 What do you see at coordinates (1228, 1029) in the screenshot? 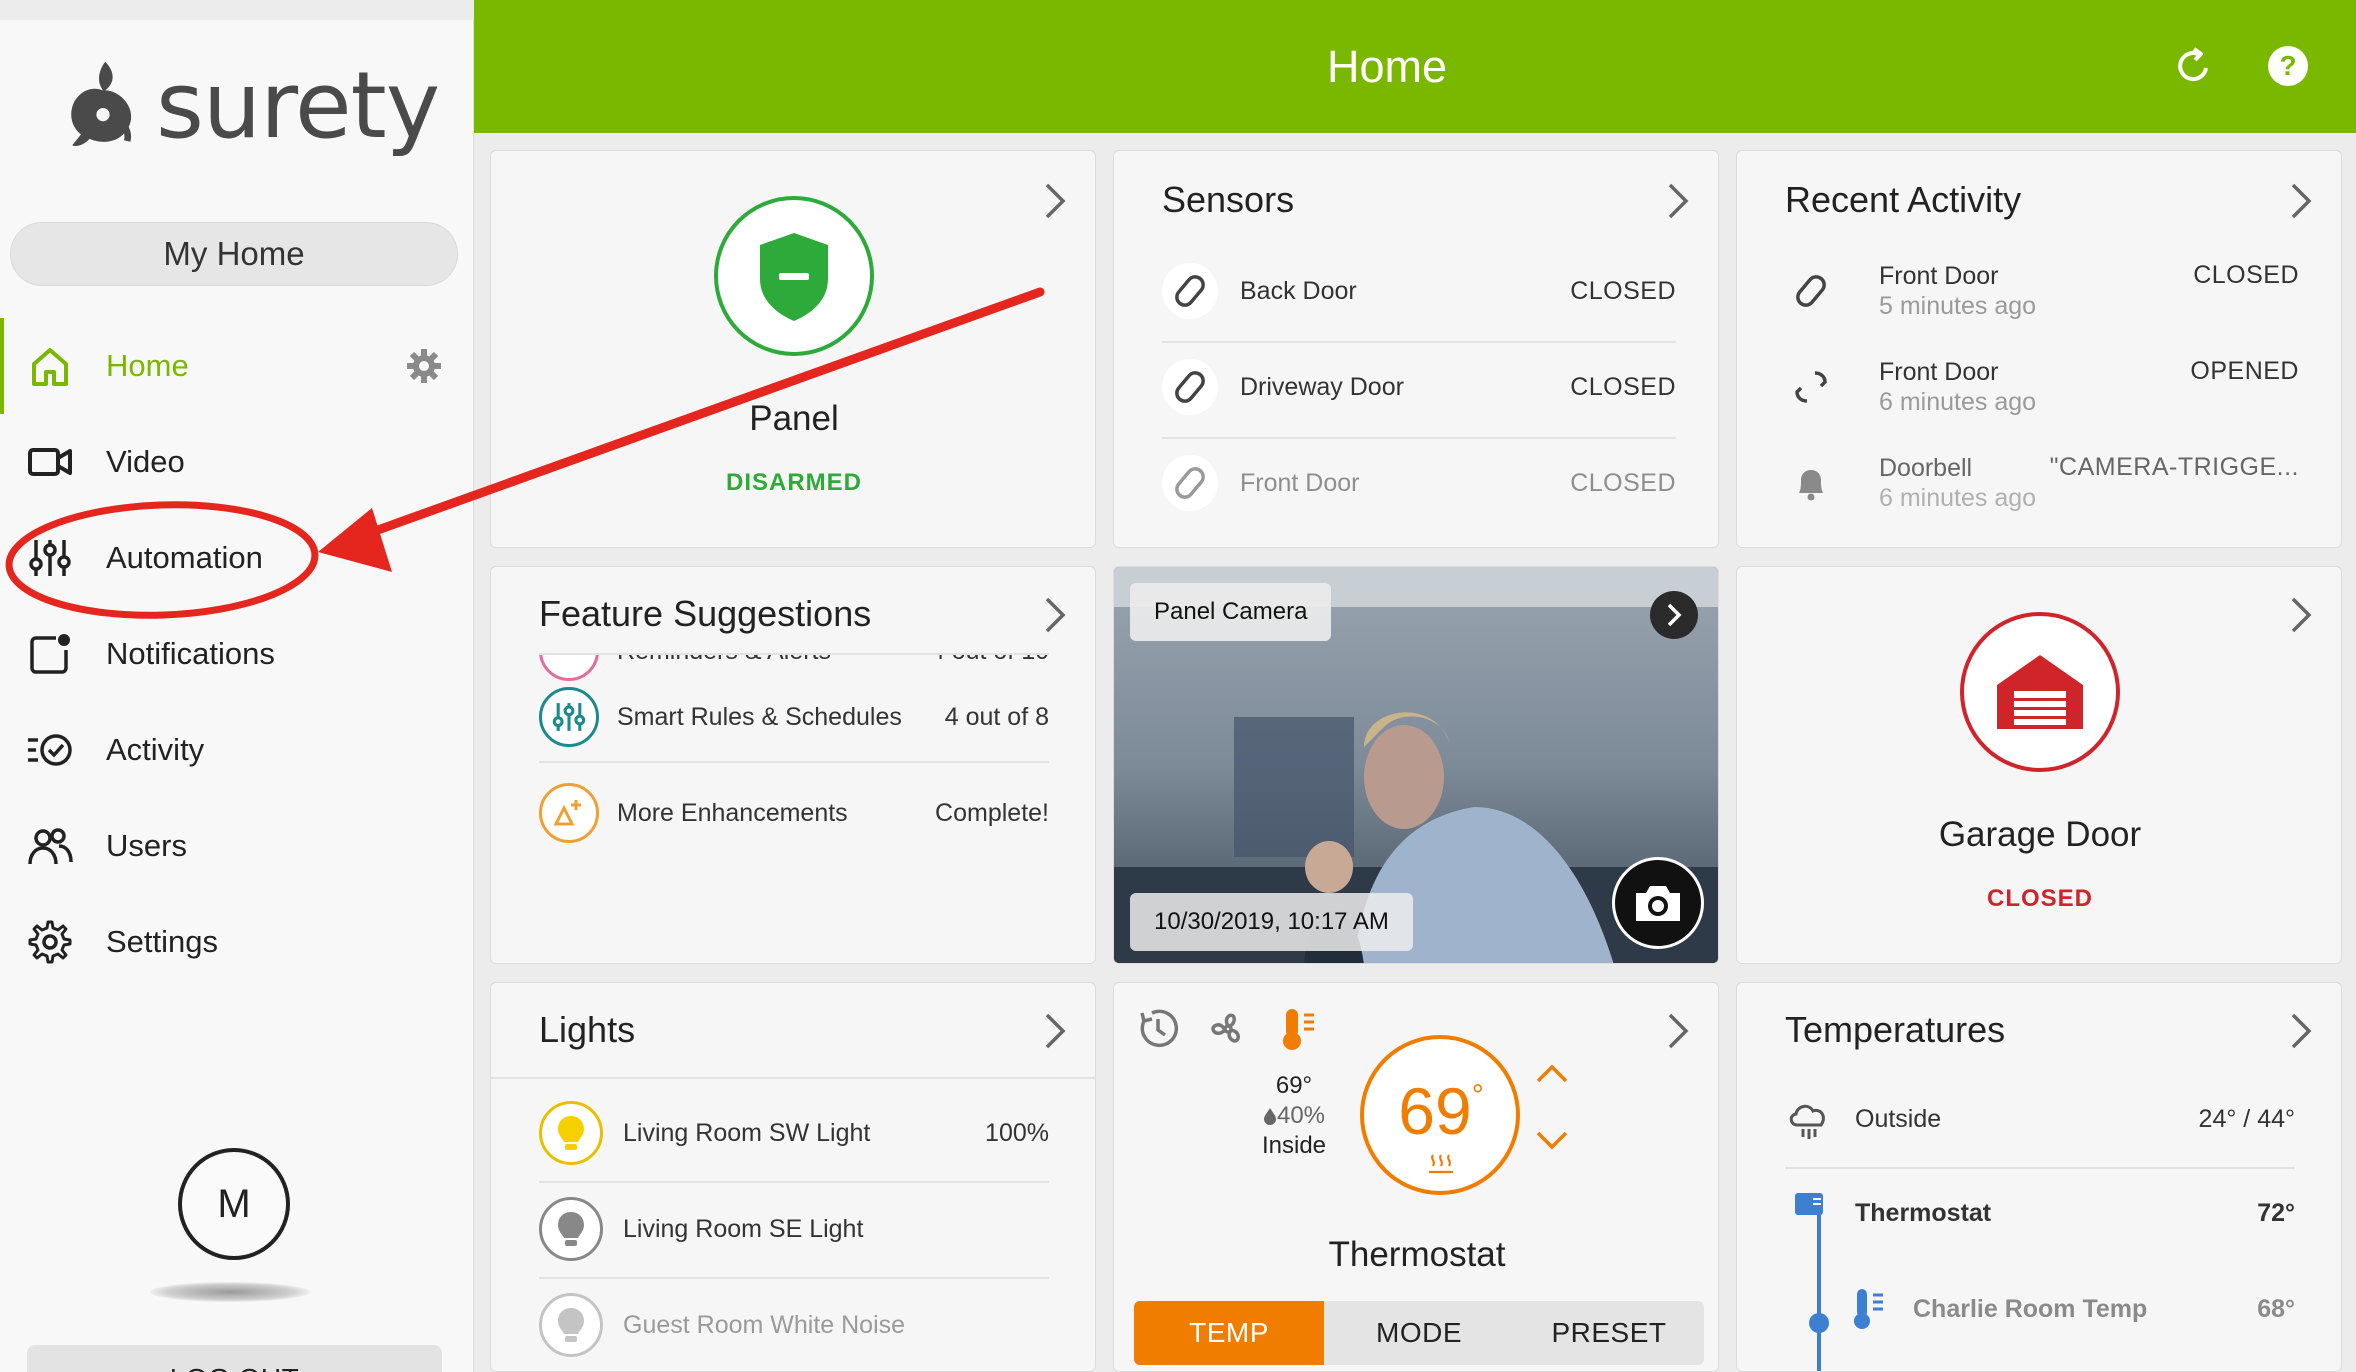
I see `fan-icon` at bounding box center [1228, 1029].